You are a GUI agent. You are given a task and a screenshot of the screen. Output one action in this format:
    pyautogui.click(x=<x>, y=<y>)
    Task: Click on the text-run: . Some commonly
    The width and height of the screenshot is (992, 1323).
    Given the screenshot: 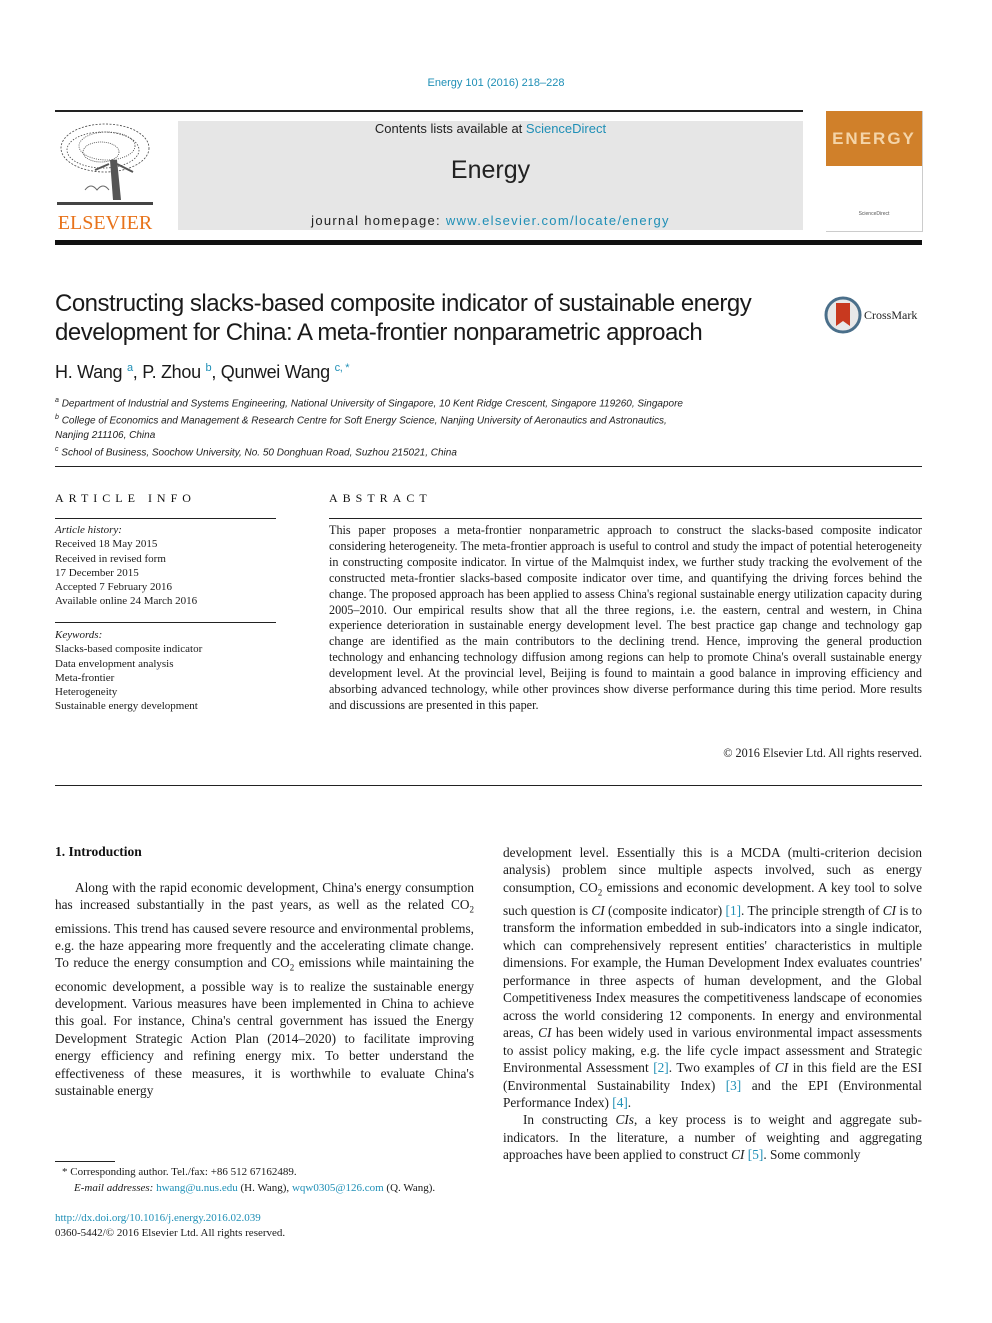 What is the action you would take?
    pyautogui.click(x=812, y=1155)
    